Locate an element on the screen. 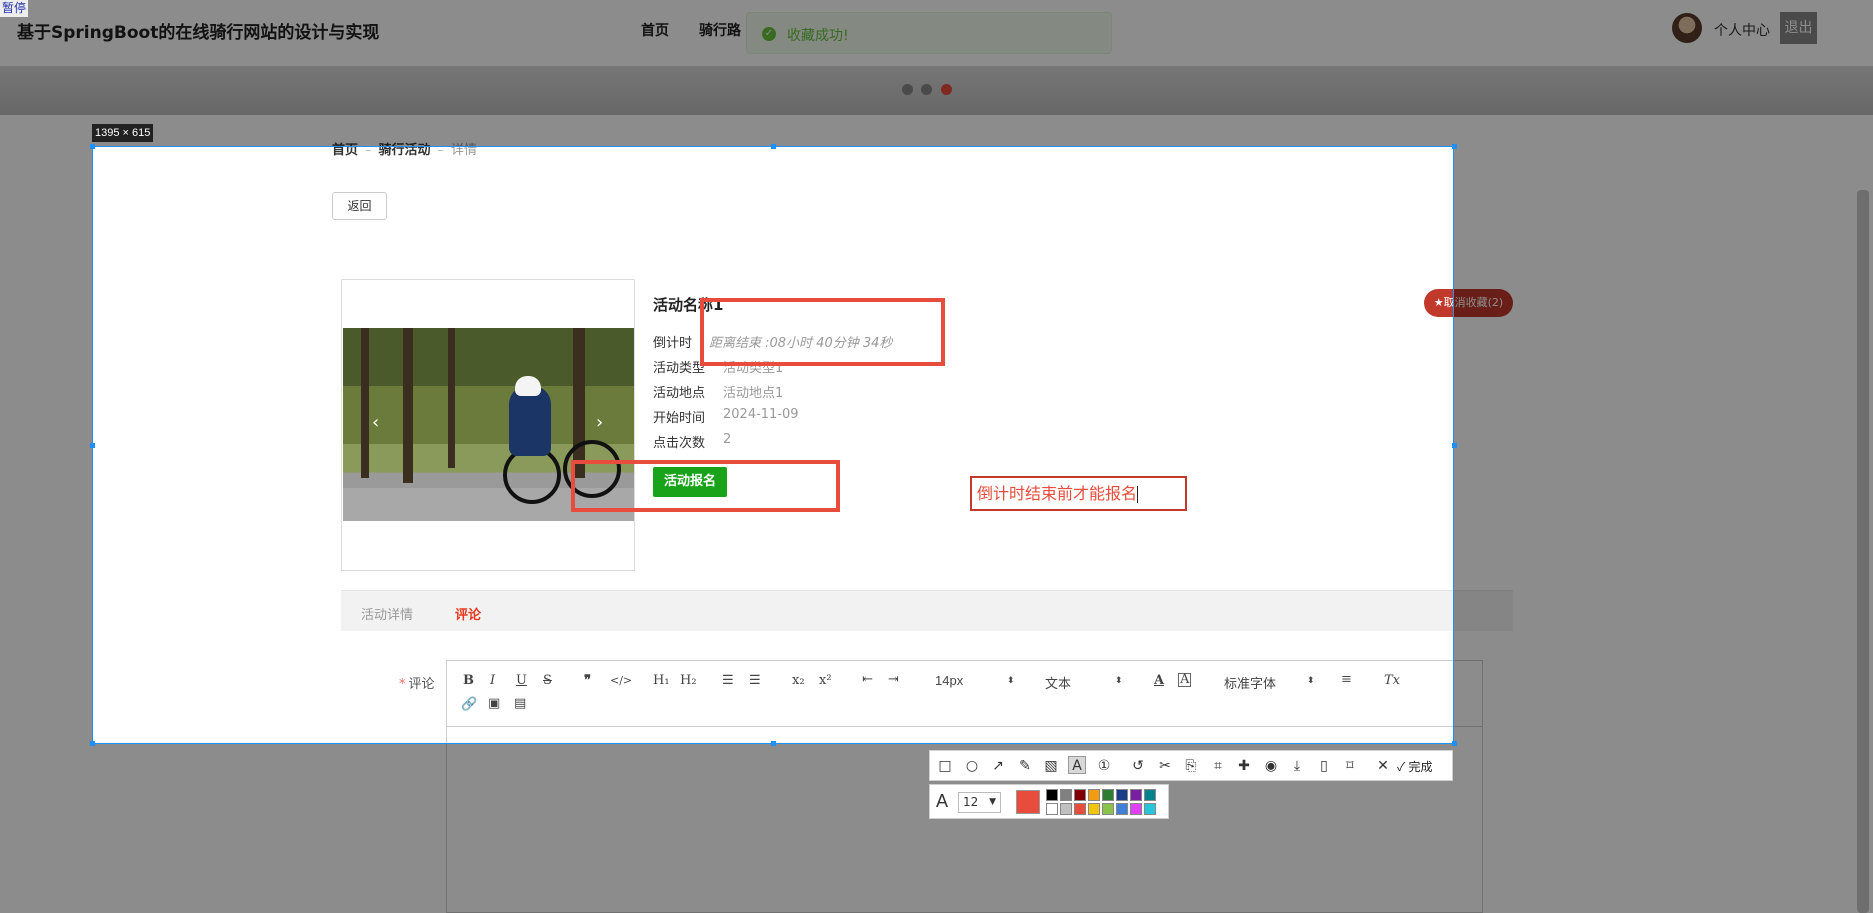 The height and width of the screenshot is (913, 1873). annotation-rect-signup is located at coordinates (705, 486).